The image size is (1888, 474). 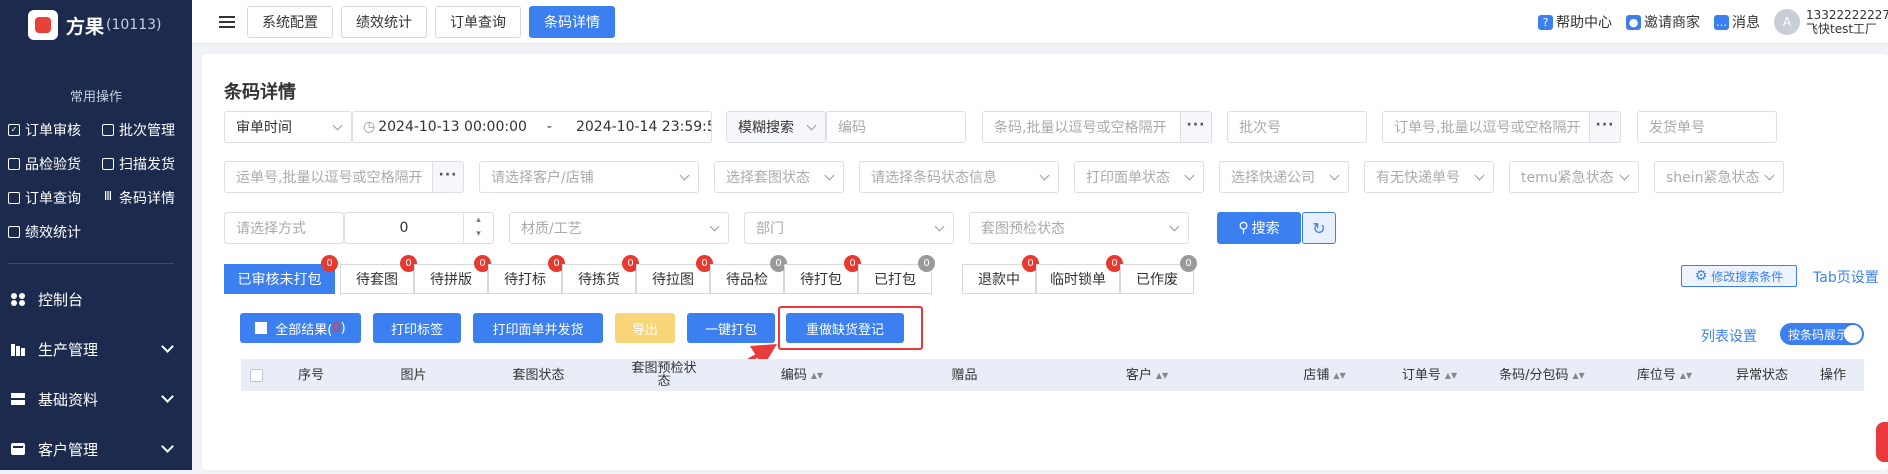 I want to click on refresh-button: ↻, so click(x=1319, y=228).